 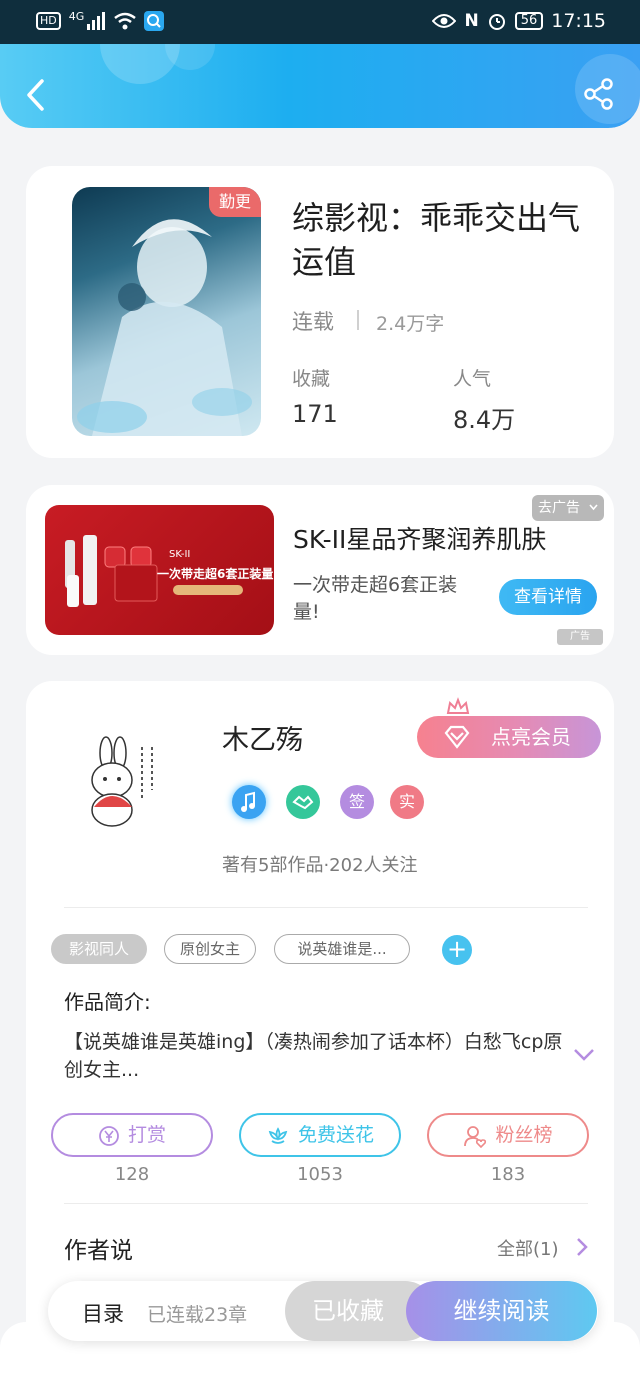 What do you see at coordinates (320, 86) in the screenshot?
I see `header` at bounding box center [320, 86].